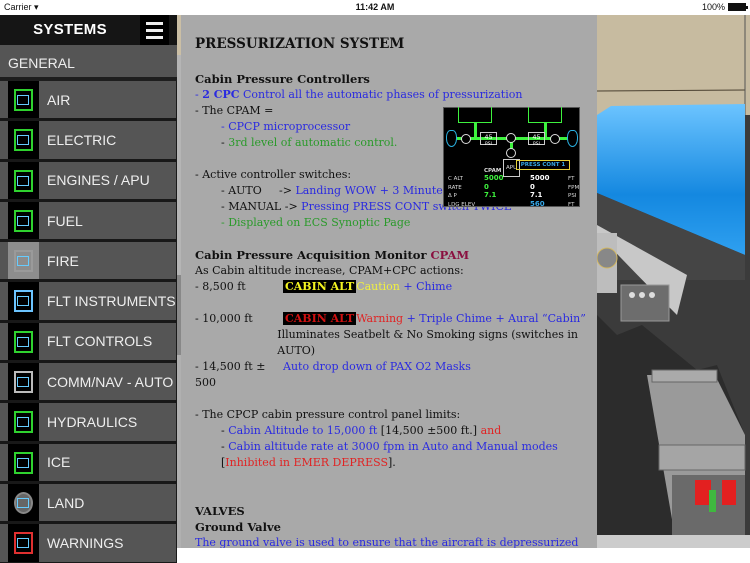  What do you see at coordinates (107, 100) in the screenshot?
I see `sidebar-item-label: AIR` at bounding box center [107, 100].